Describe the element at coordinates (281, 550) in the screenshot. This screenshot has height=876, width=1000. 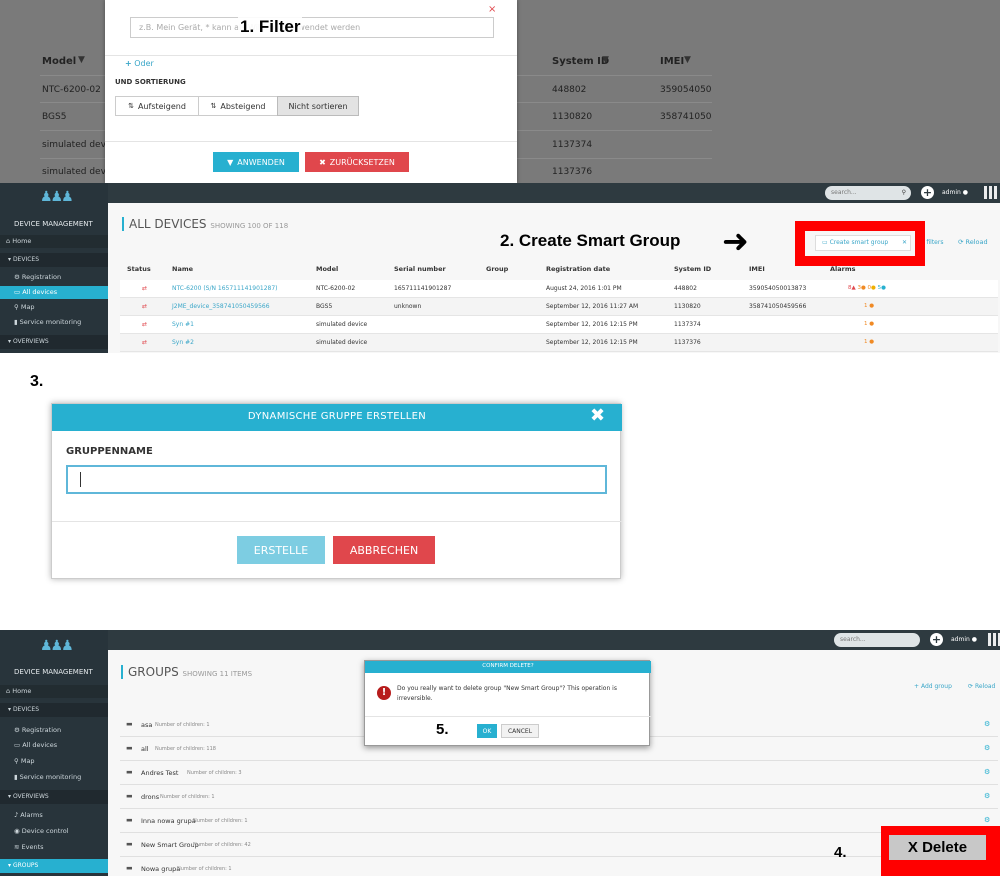
I see `create-button: ERSTELLE` at that location.